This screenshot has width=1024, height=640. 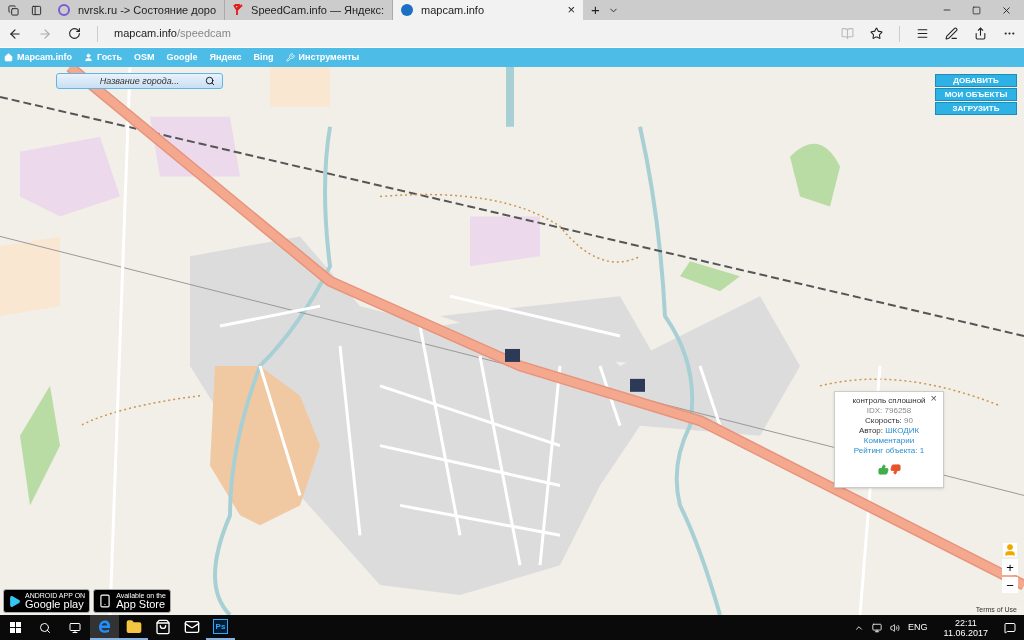 What do you see at coordinates (15, 627) in the screenshot?
I see `windows-logo-icon` at bounding box center [15, 627].